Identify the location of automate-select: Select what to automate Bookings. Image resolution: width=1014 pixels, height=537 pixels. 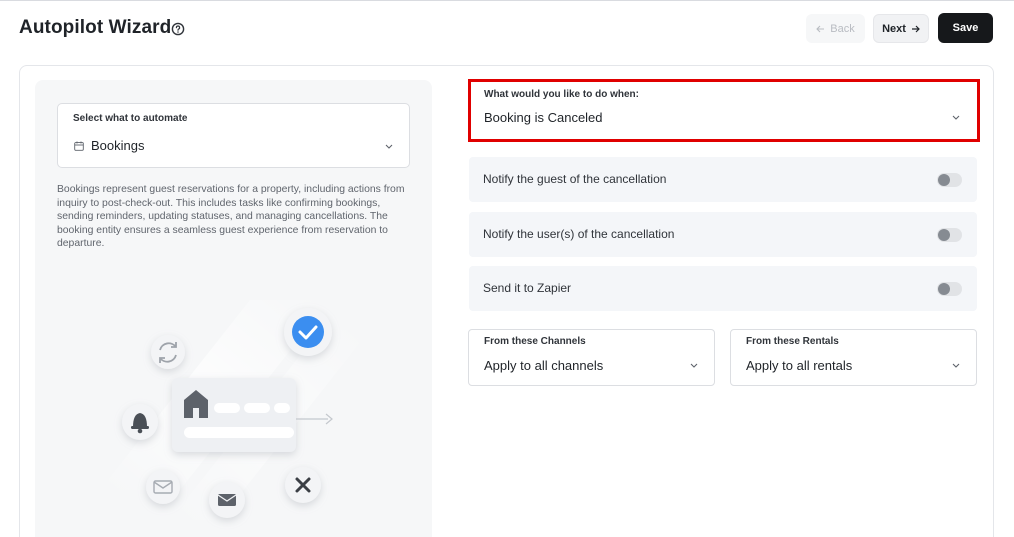
(233, 135).